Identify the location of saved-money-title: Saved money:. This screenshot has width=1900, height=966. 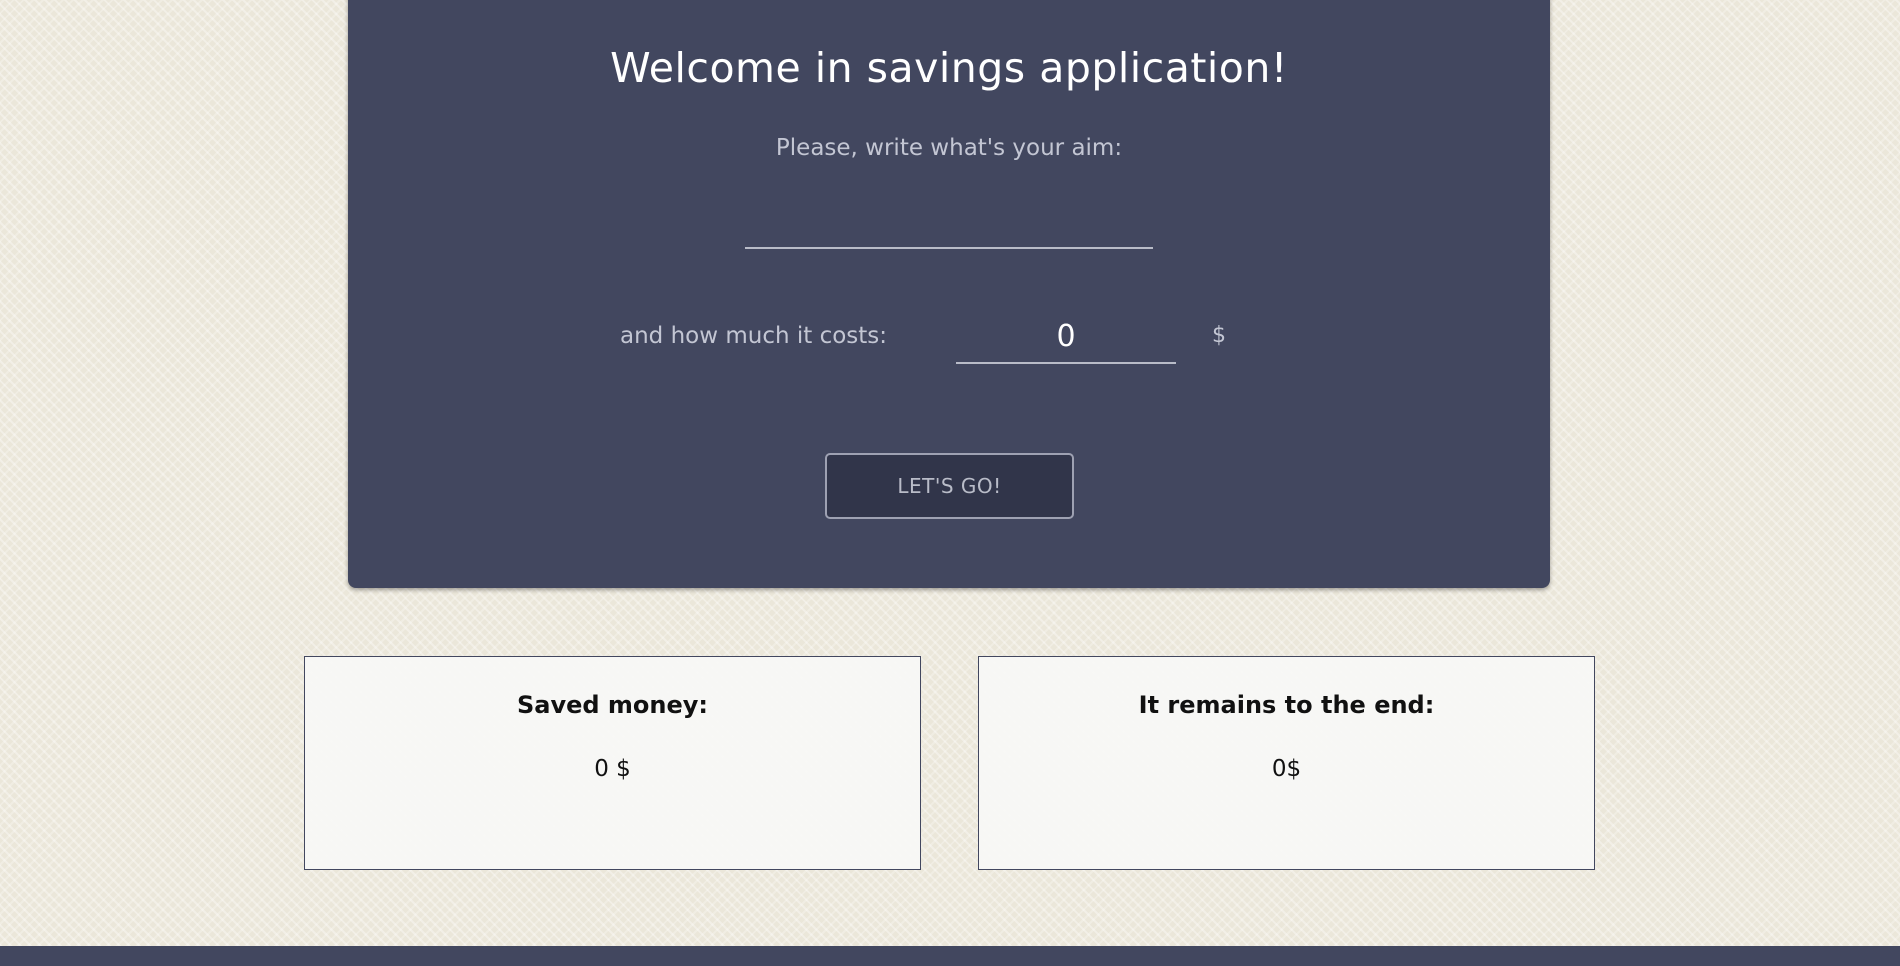
(612, 705).